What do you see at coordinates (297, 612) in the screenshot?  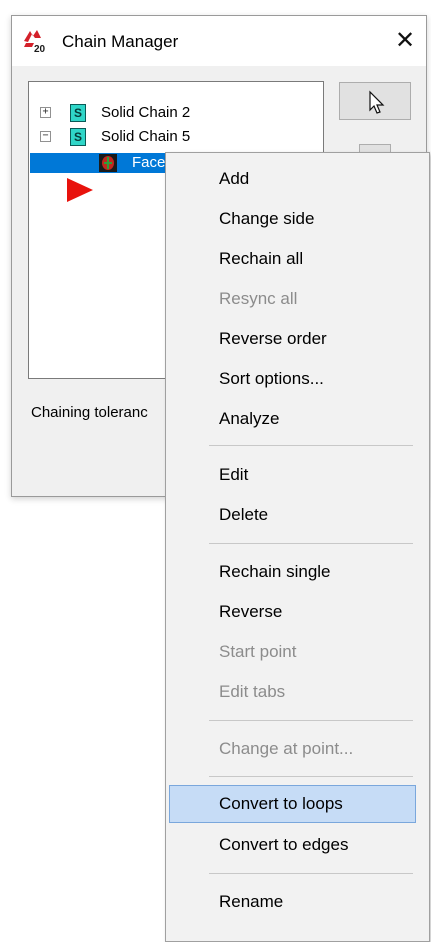 I see `menu-item-reverse: Reverse` at bounding box center [297, 612].